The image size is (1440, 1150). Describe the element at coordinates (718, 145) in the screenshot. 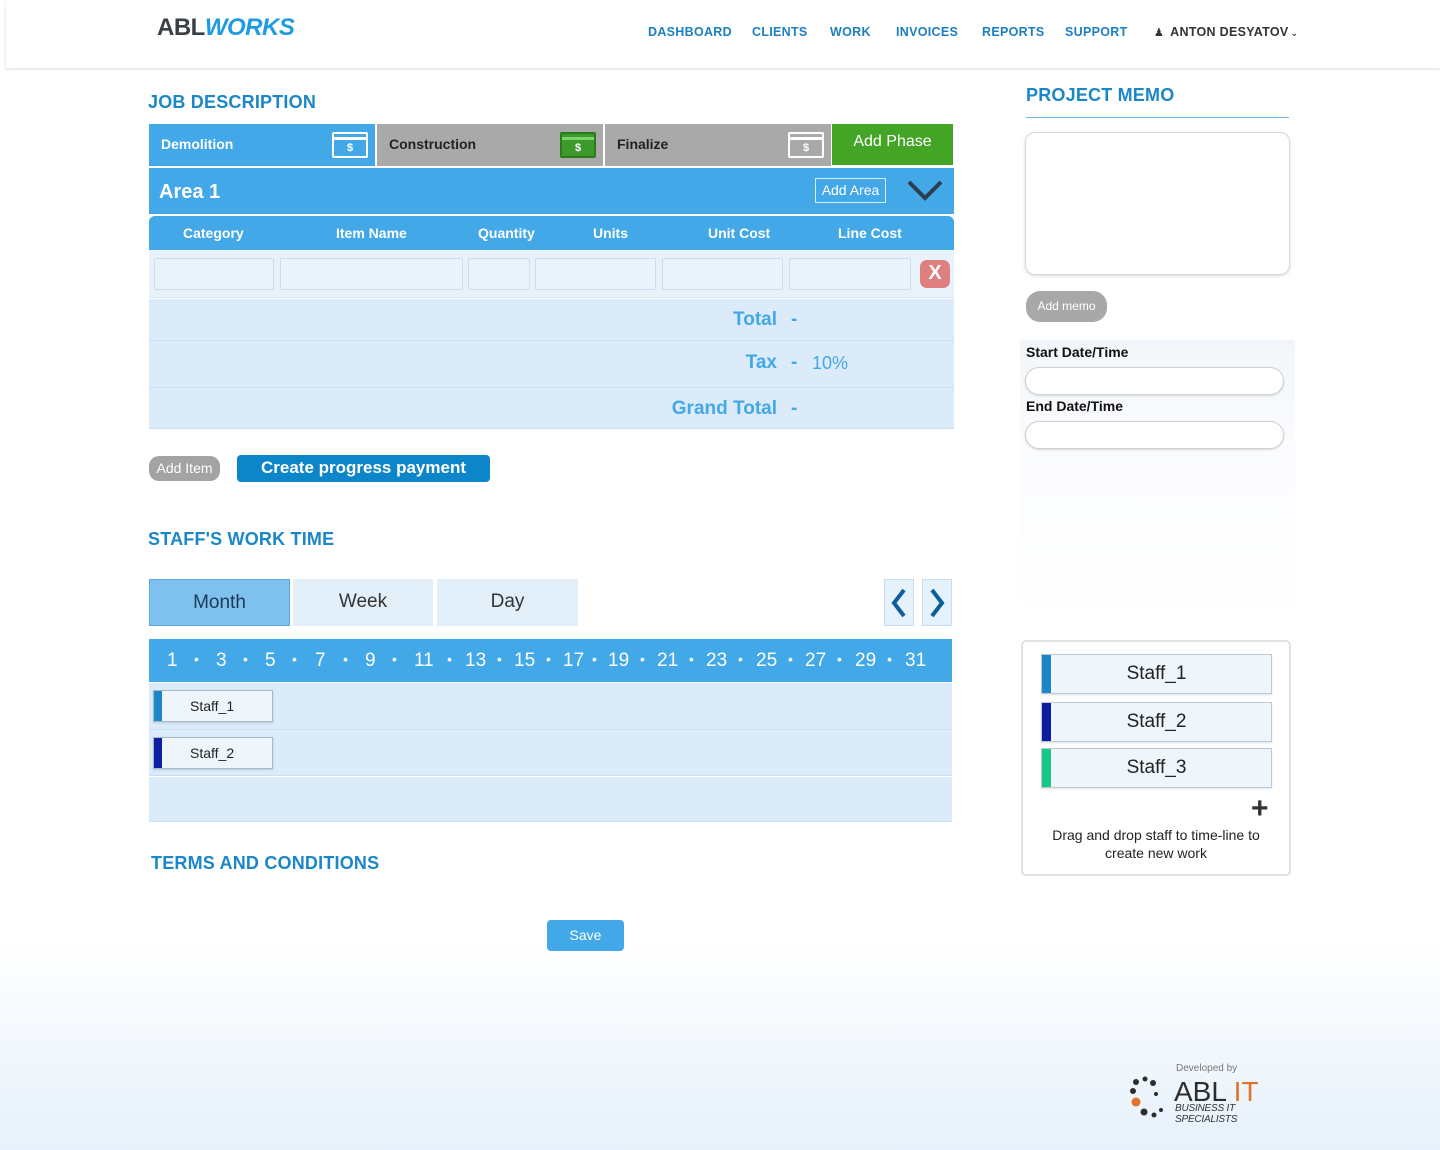

I see `phase-tab-finalize: Finalize $` at that location.